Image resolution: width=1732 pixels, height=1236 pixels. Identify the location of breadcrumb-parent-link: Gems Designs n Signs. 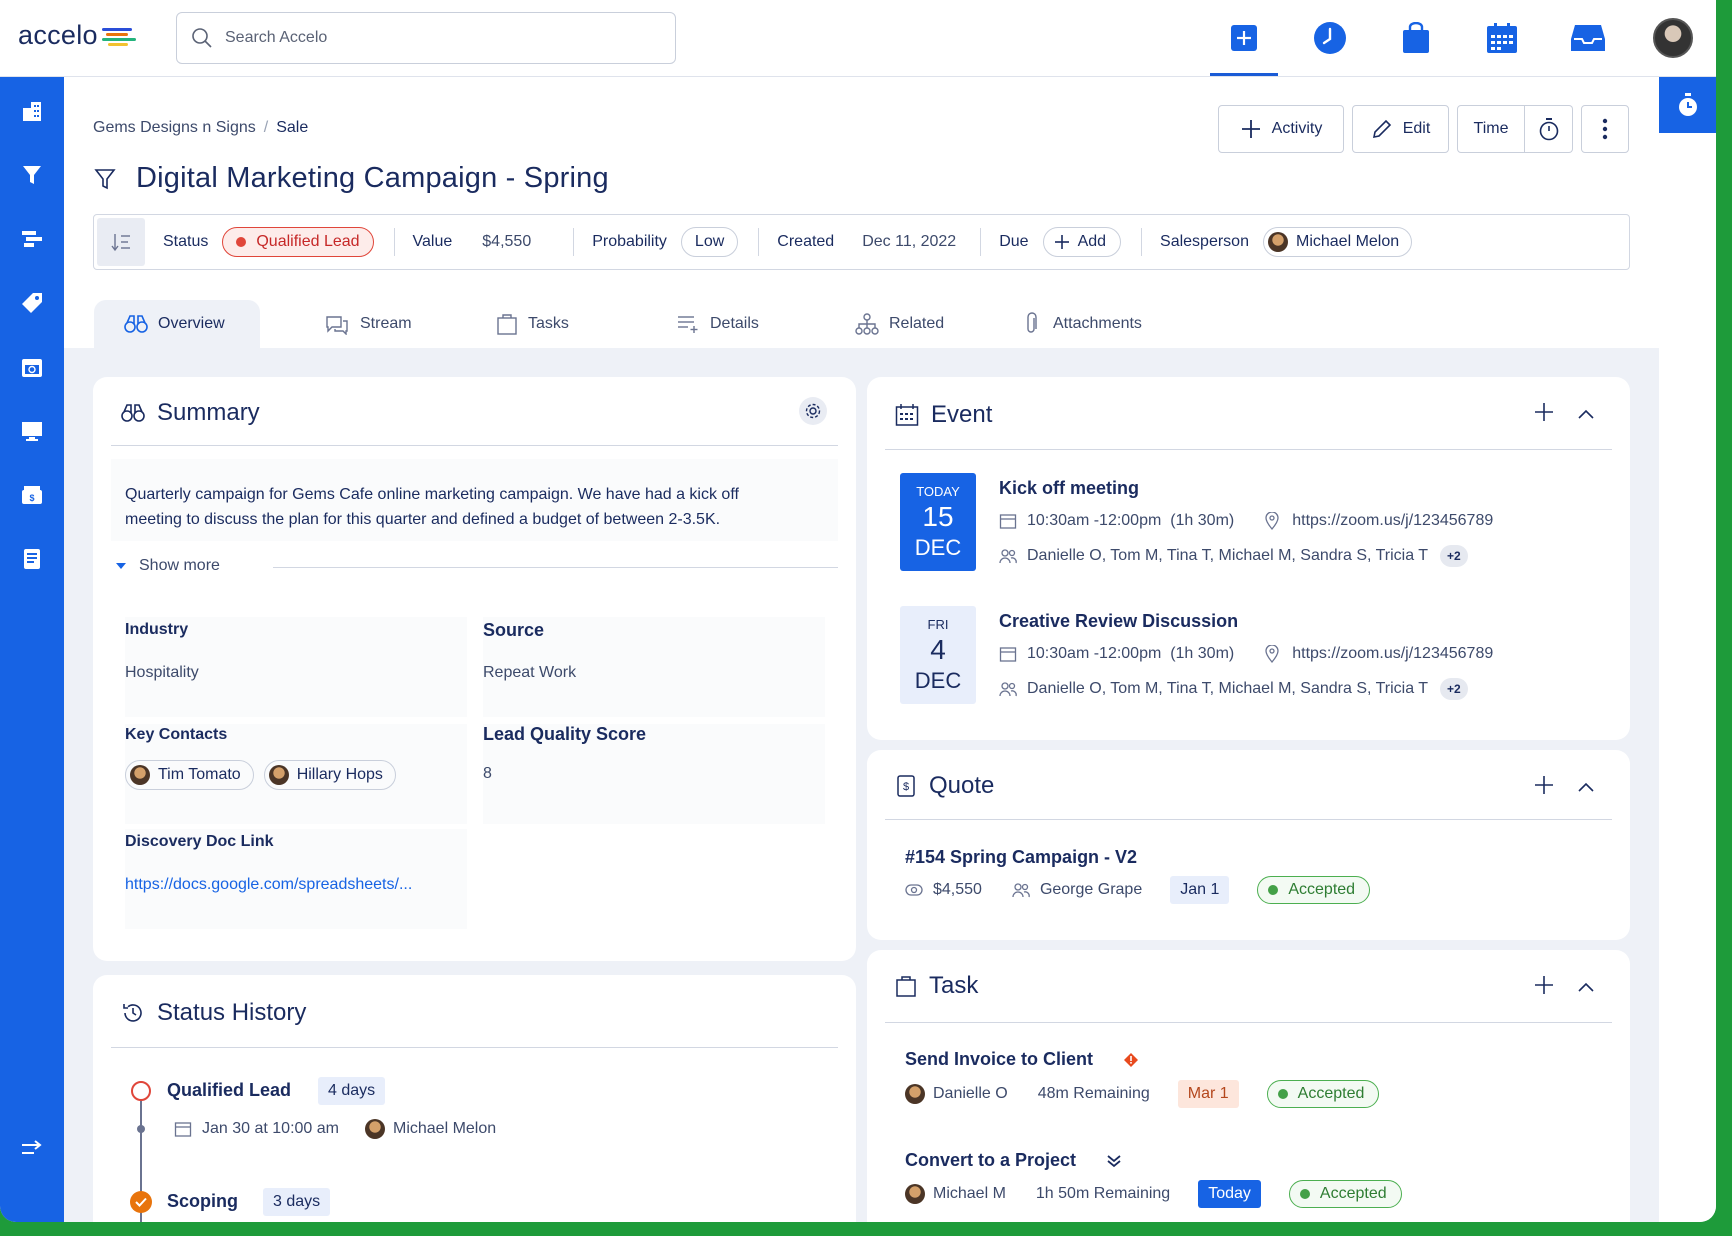
(174, 127).